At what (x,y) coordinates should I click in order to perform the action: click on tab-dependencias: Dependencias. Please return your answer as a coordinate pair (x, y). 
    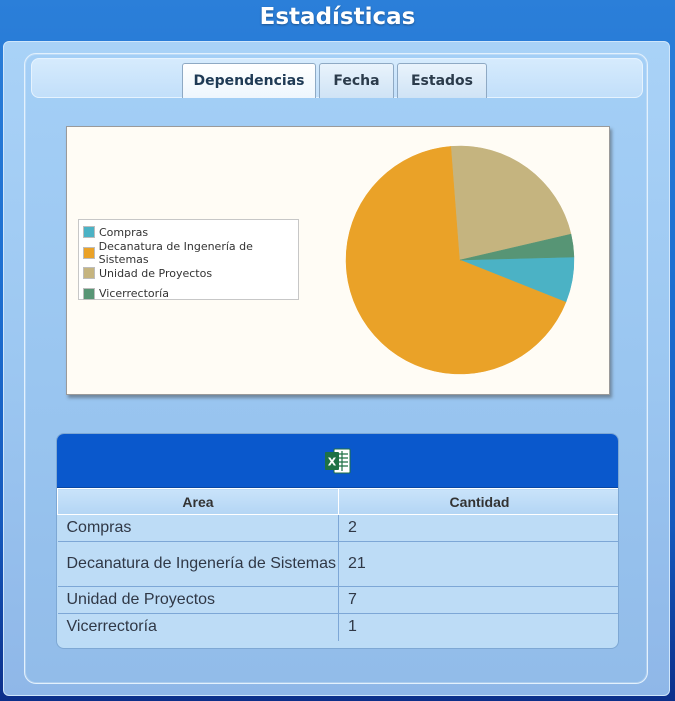
    Looking at the image, I should click on (249, 80).